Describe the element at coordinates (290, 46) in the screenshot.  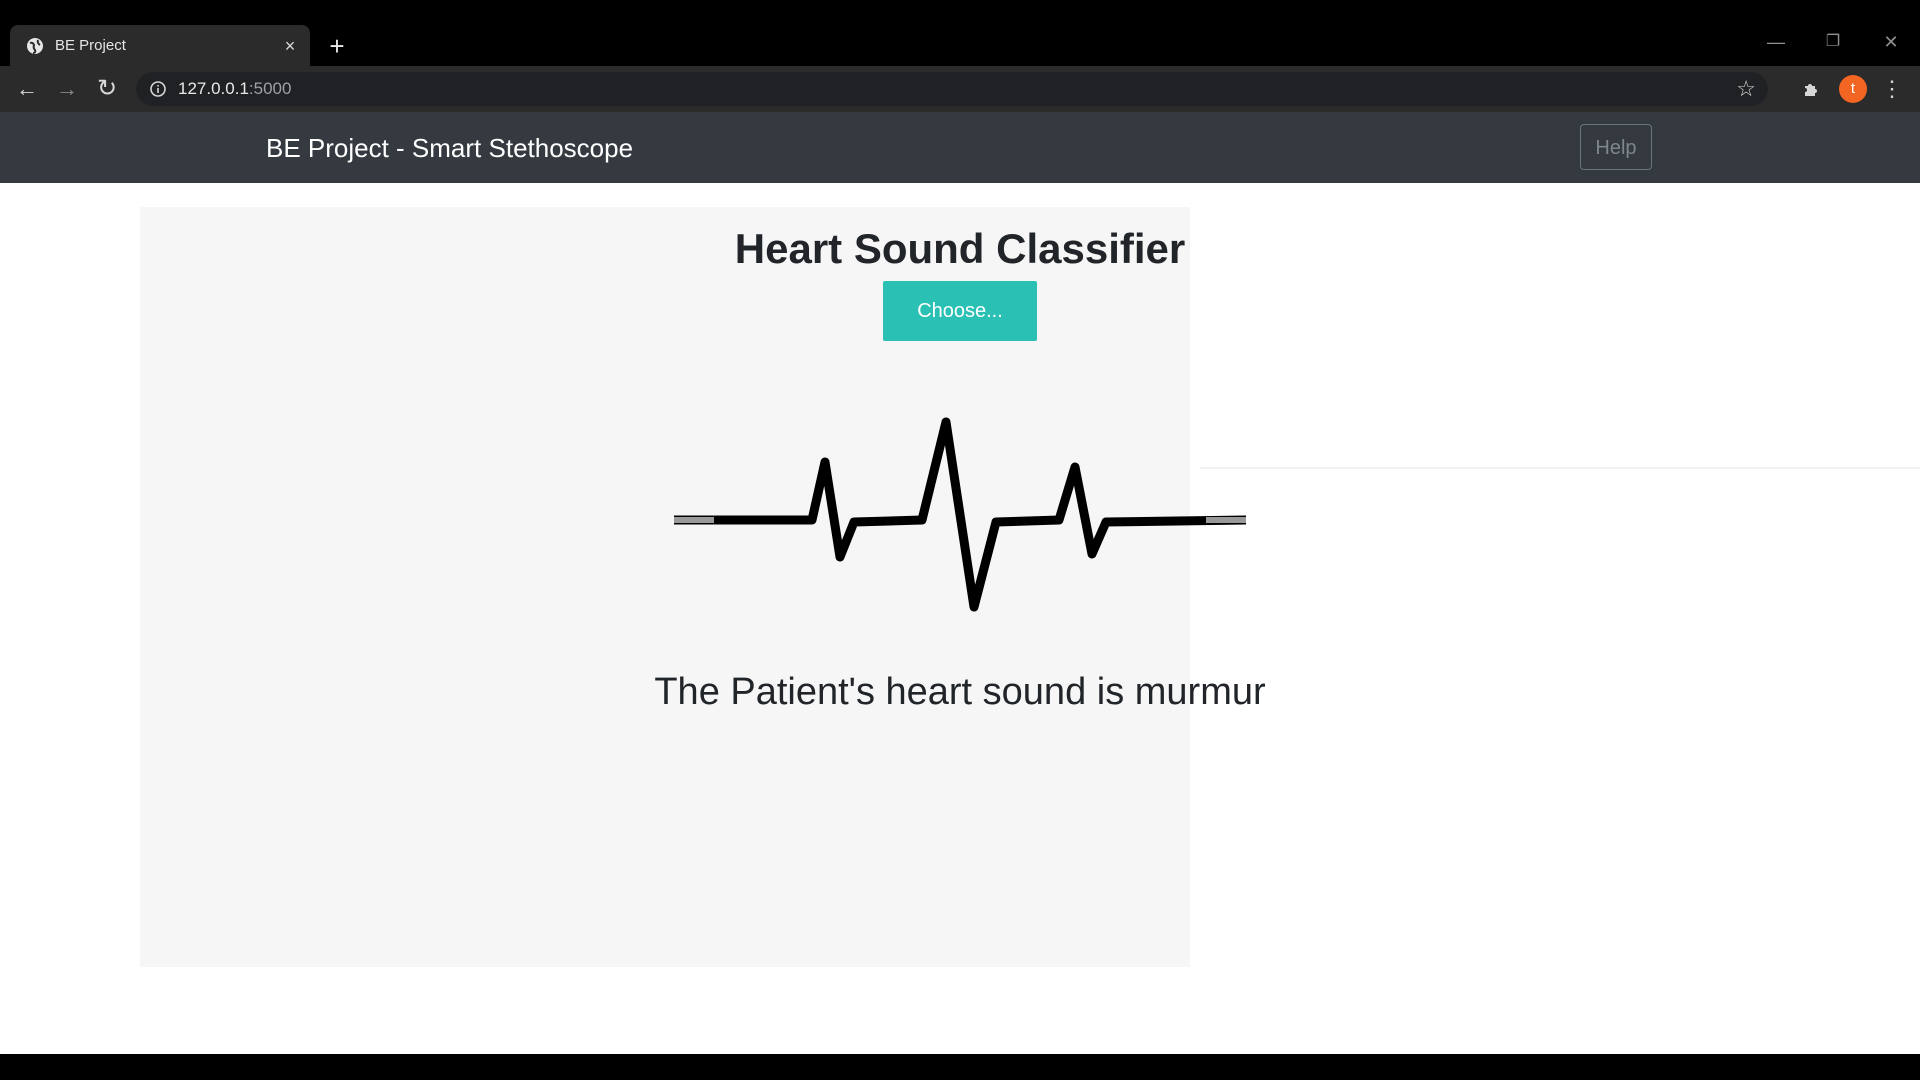
I see `close-tab-icon: ×` at that location.